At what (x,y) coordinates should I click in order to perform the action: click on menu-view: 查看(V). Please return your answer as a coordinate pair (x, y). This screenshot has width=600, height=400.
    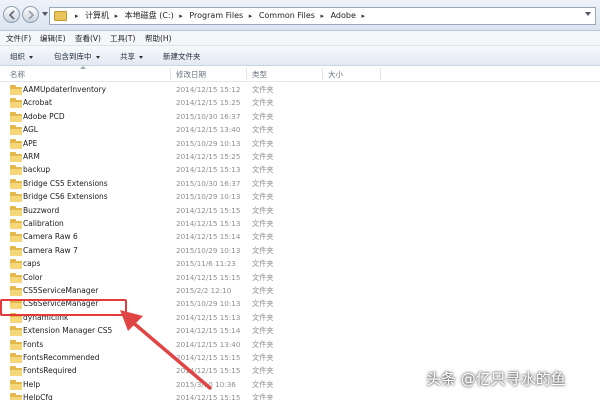
    Looking at the image, I should click on (88, 38).